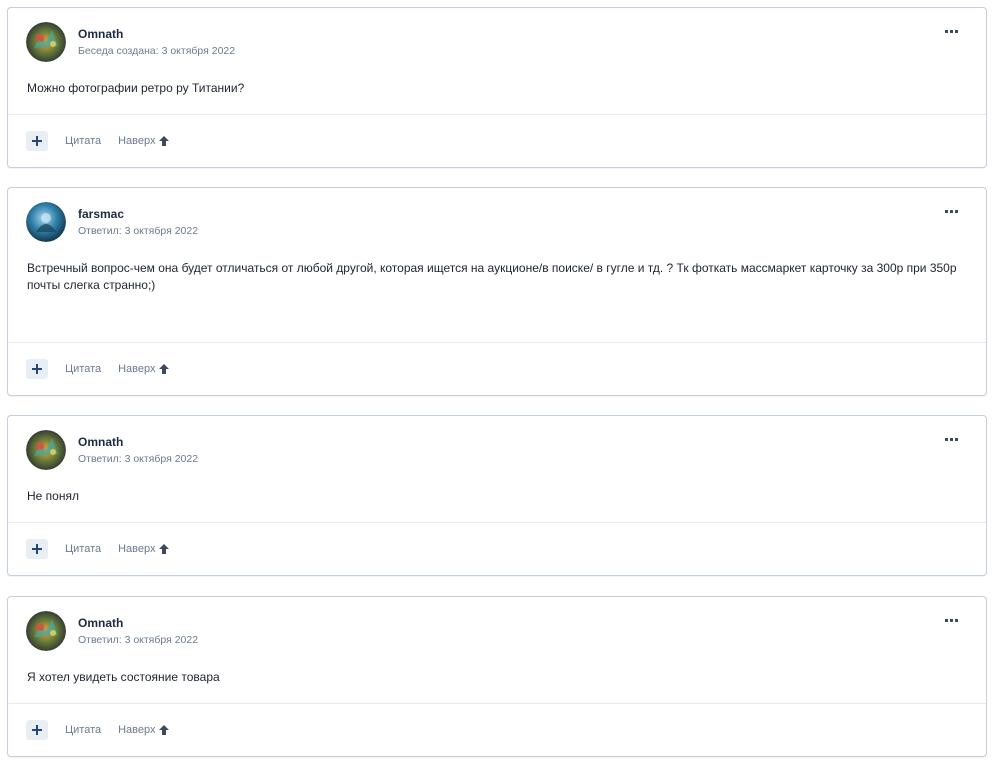 This screenshot has height=765, width=1000. I want to click on post-text: Можно фотографии ретро ру Титании?, so click(136, 88).